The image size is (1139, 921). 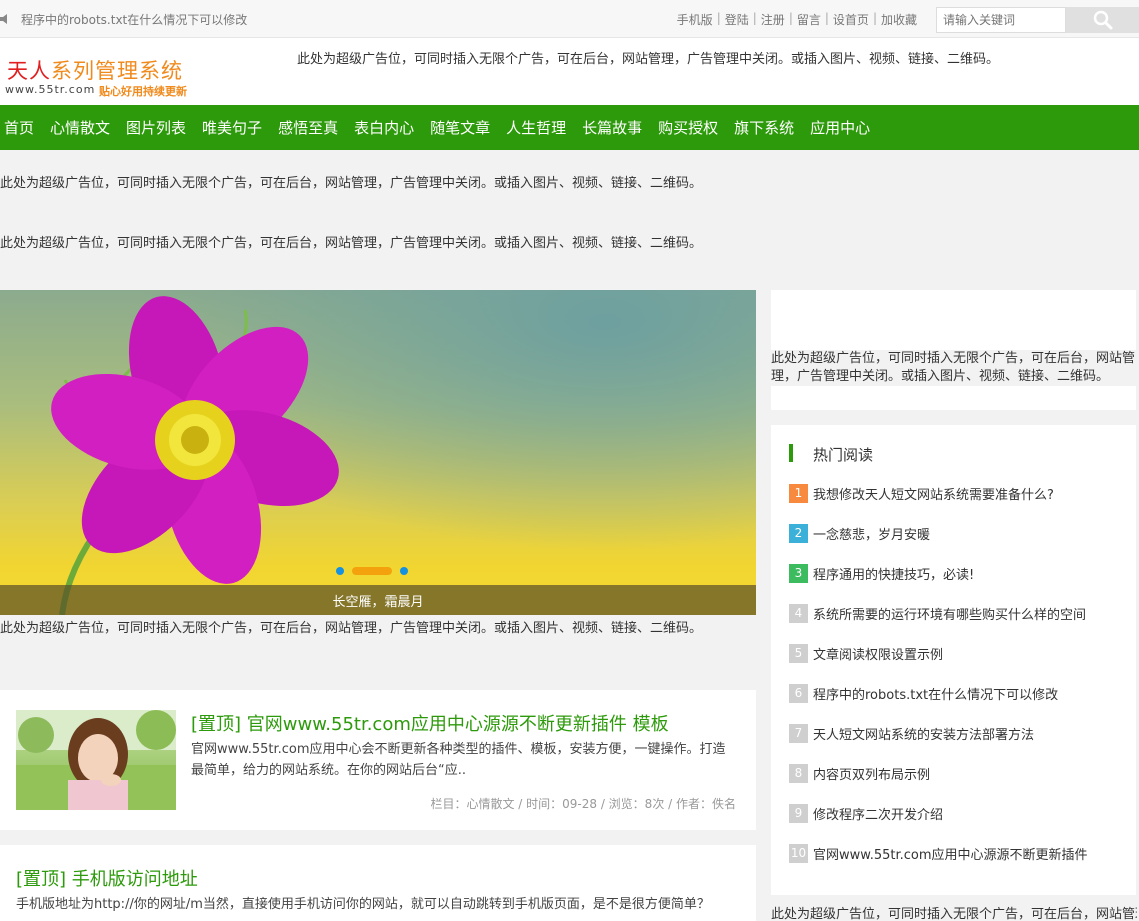 I want to click on hot-item: 10 官网www.55tr.com应用中心源源不断更新插件, so click(x=938, y=853).